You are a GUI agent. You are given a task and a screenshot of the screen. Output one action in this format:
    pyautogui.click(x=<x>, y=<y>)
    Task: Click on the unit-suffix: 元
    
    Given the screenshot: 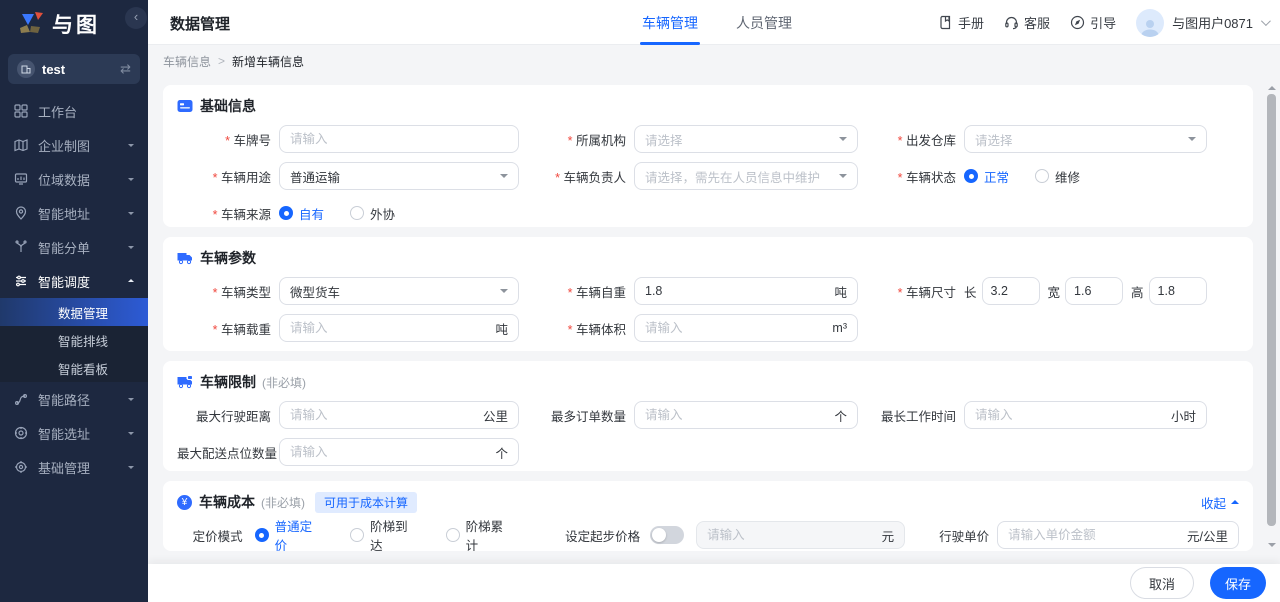 What is the action you would take?
    pyautogui.click(x=888, y=536)
    